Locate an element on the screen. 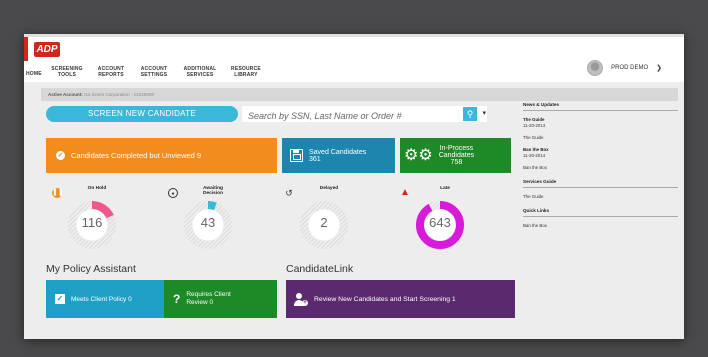 The height and width of the screenshot is (357, 708). meets-client-policy-tile: ✓ Meets Client Policy 0 is located at coordinates (105, 299).